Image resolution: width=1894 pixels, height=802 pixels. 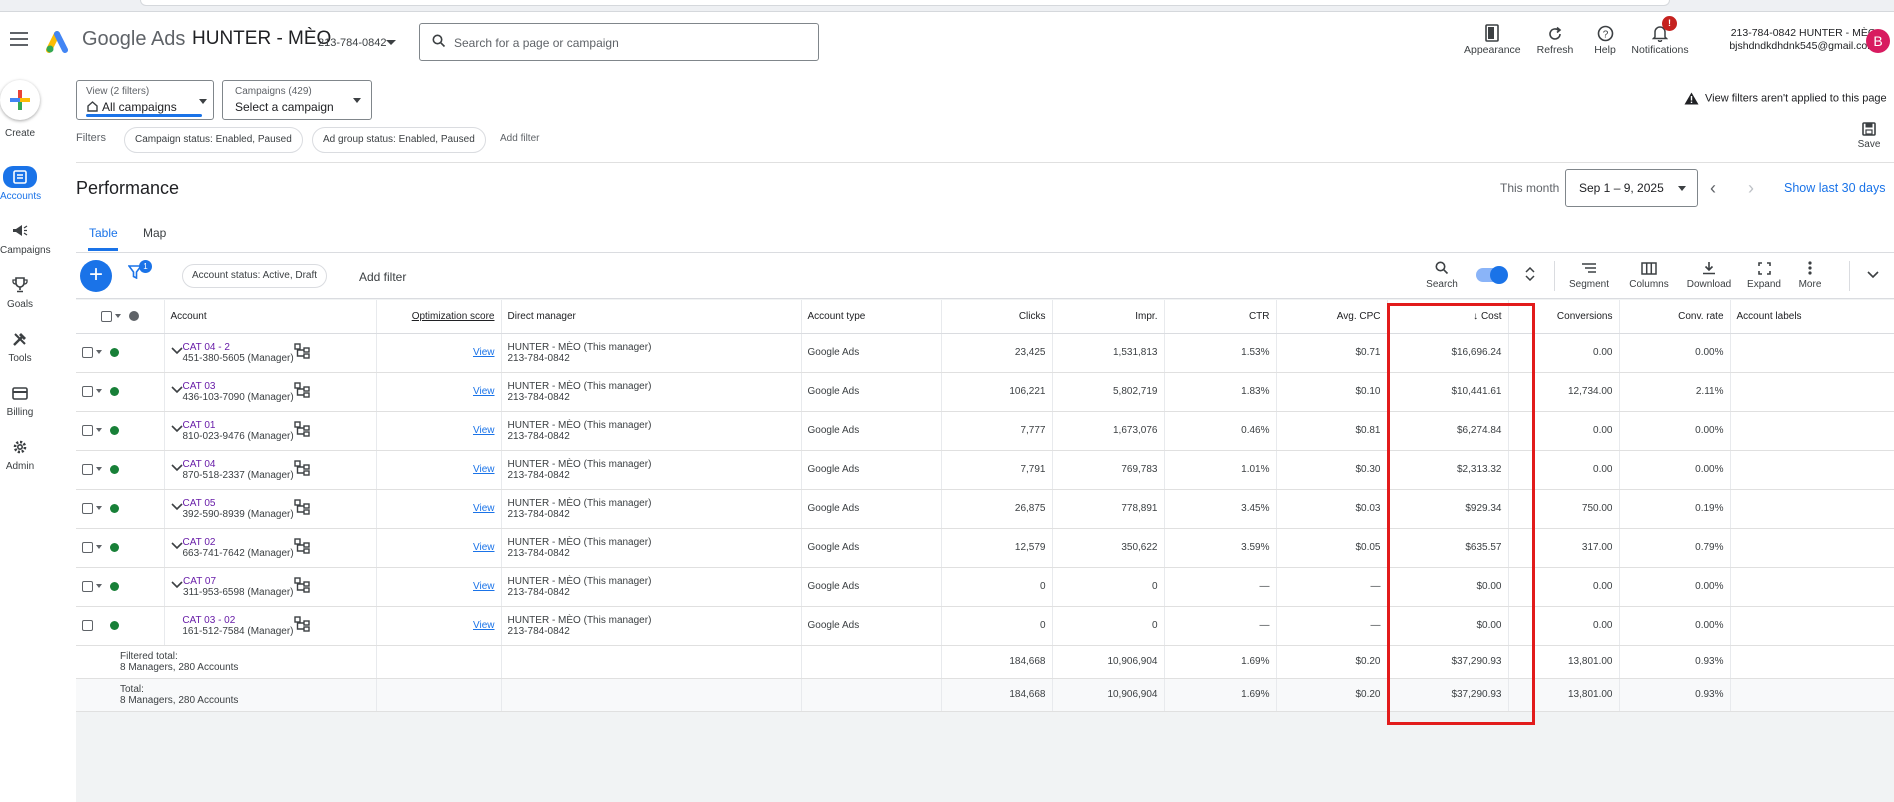 I want to click on previous-period-icon: ‹, so click(x=1713, y=188).